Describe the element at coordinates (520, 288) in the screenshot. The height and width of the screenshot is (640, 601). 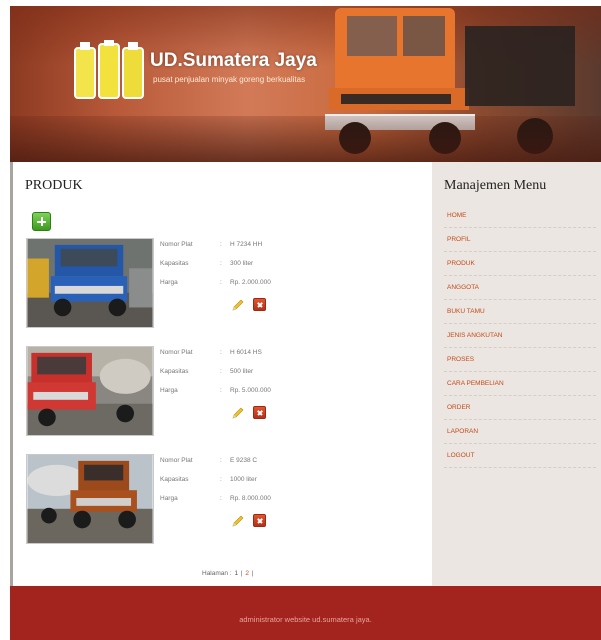
I see `sidebar-item-anggota: ANGGOTA` at that location.